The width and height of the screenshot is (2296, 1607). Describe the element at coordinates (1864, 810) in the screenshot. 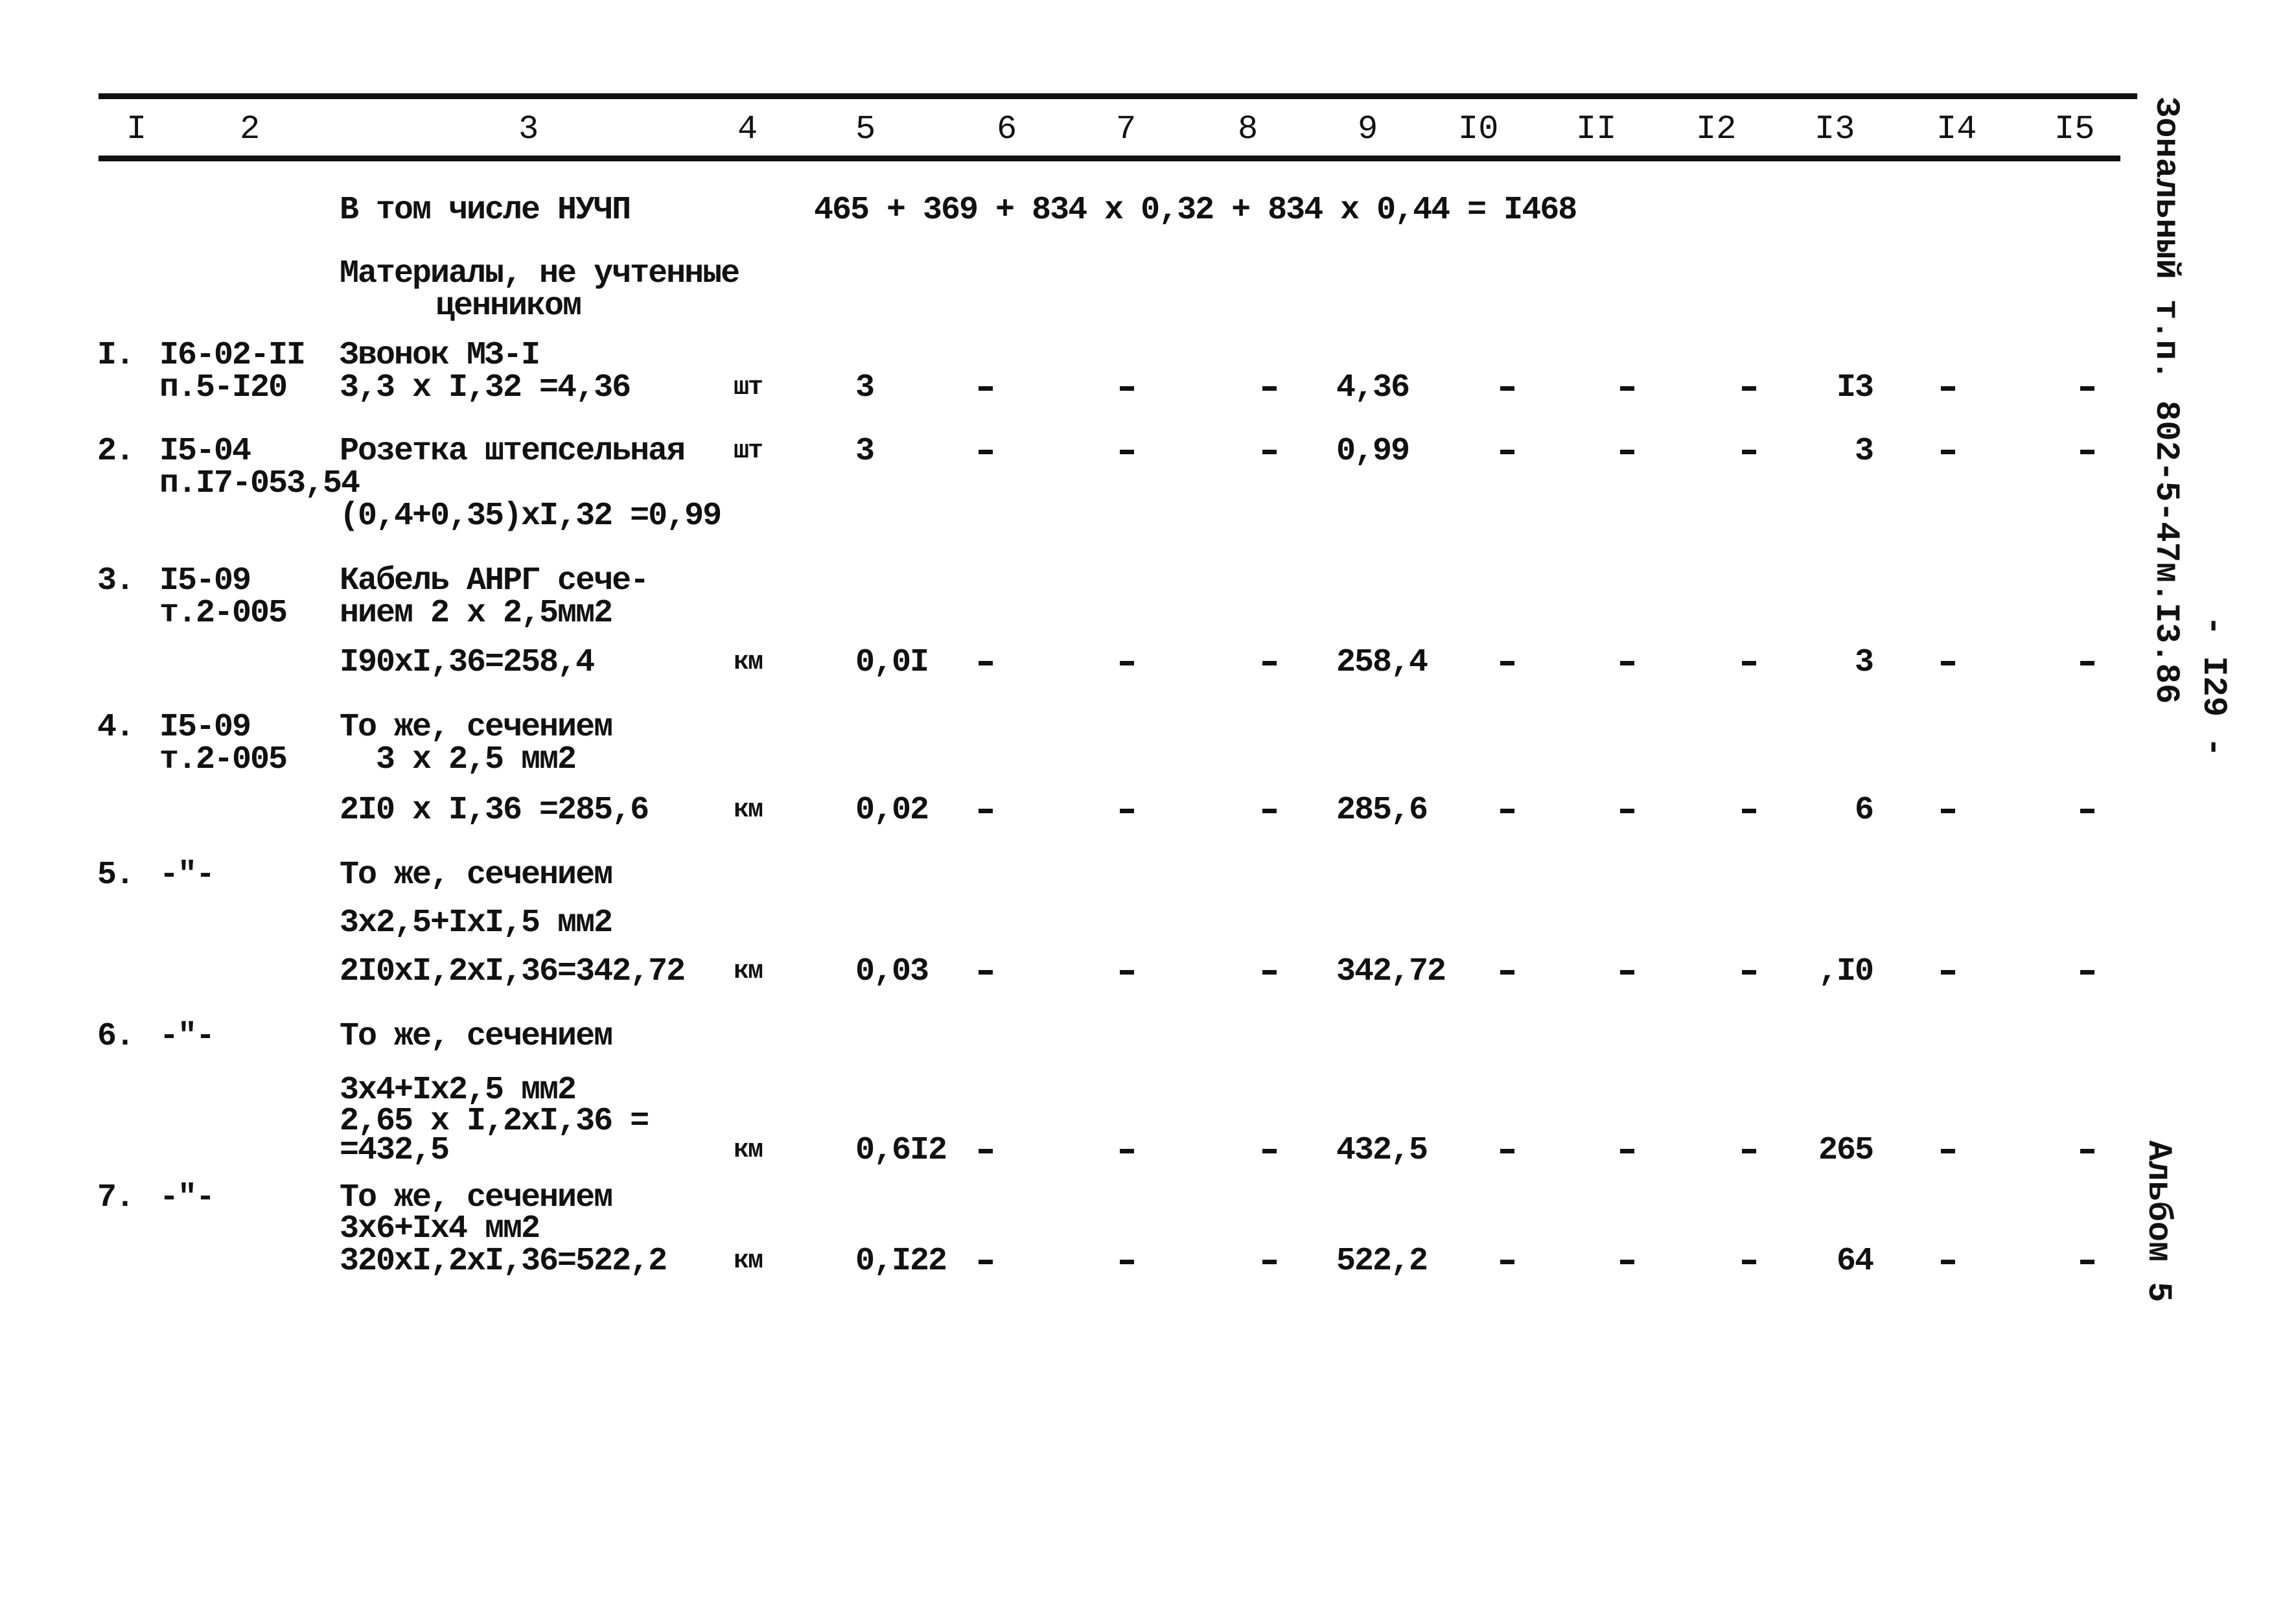

I see `total-cost: 6` at that location.